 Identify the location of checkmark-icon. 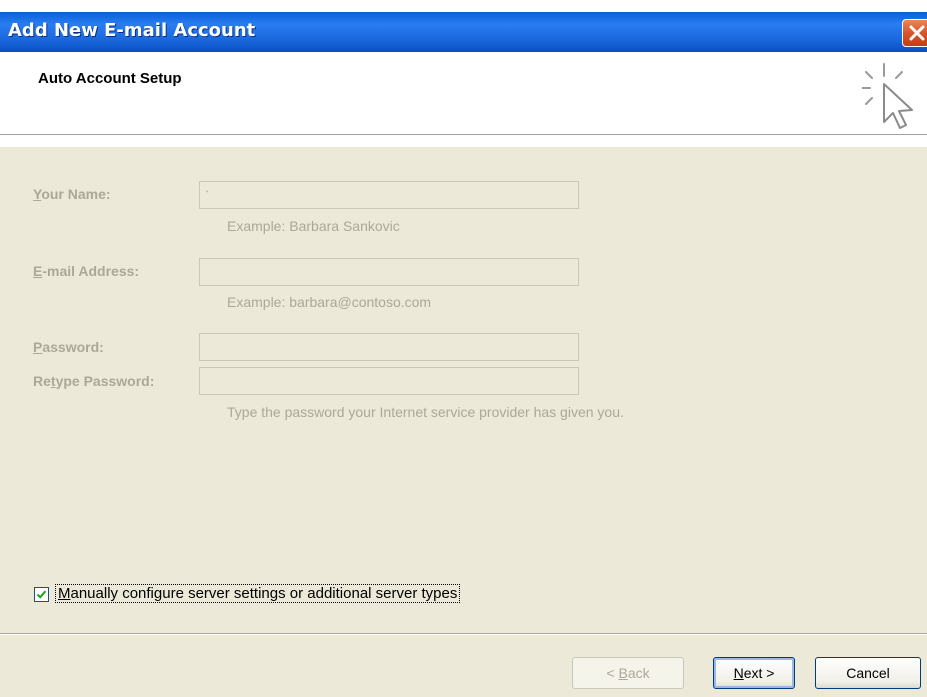
(41, 594).